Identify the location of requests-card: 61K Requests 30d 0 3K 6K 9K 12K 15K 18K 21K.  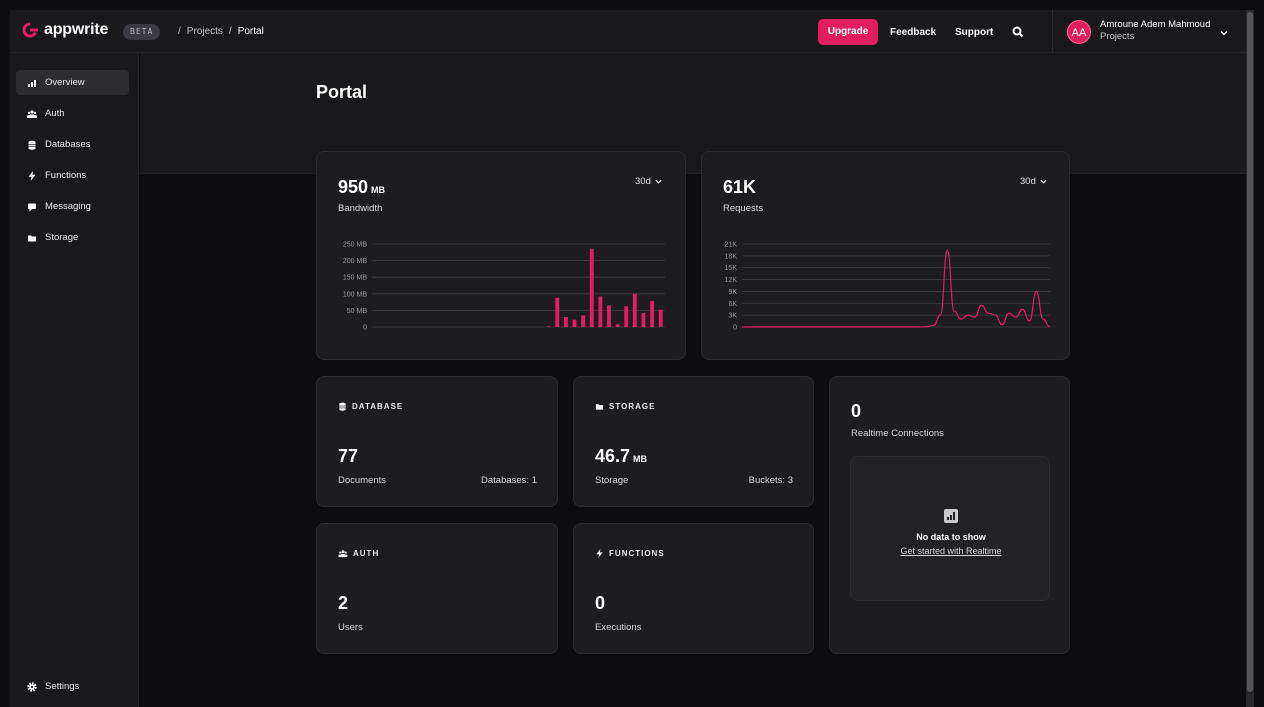
(885, 255).